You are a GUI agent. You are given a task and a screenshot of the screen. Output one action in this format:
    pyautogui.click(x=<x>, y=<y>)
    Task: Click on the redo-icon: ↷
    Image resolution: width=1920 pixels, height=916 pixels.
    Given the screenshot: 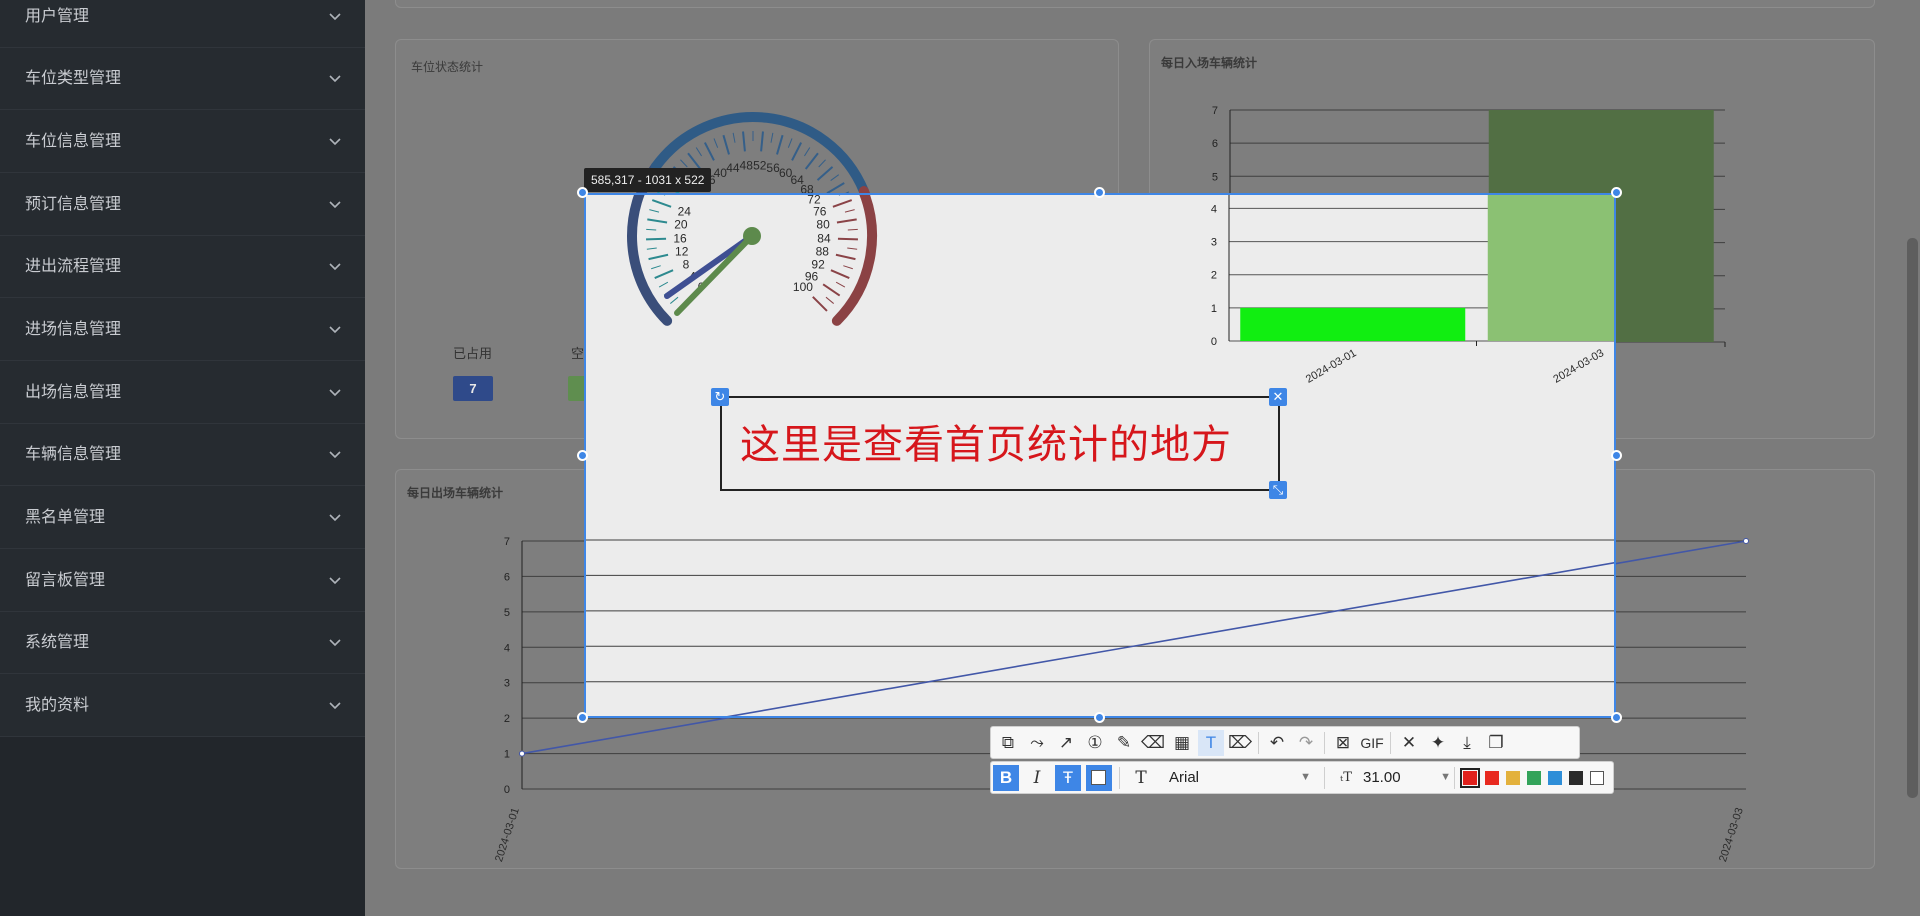 What is the action you would take?
    pyautogui.click(x=1306, y=743)
    